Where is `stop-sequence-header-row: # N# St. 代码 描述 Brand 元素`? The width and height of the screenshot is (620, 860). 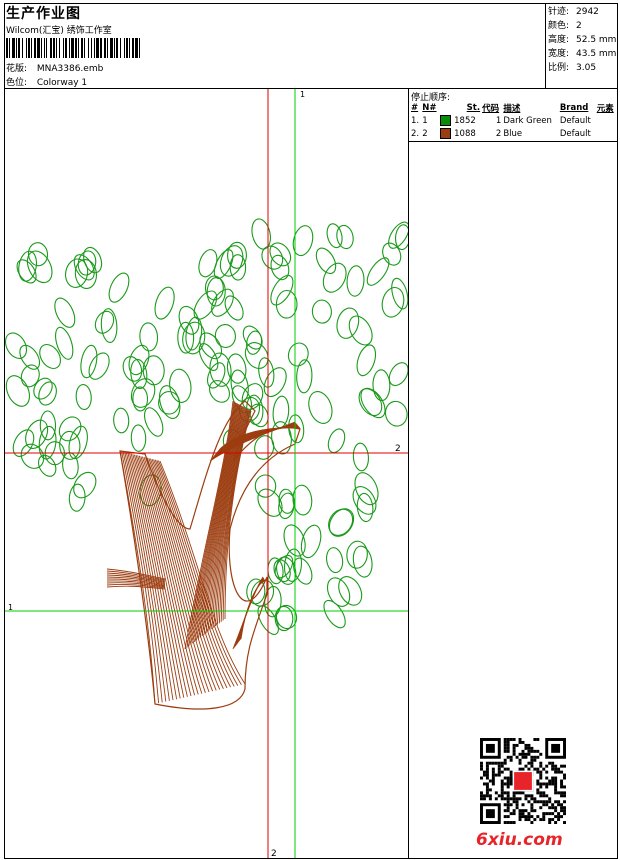
stop-sequence-header-row: # N# St. 代码 描述 Brand 元素 is located at coordinates (513, 107).